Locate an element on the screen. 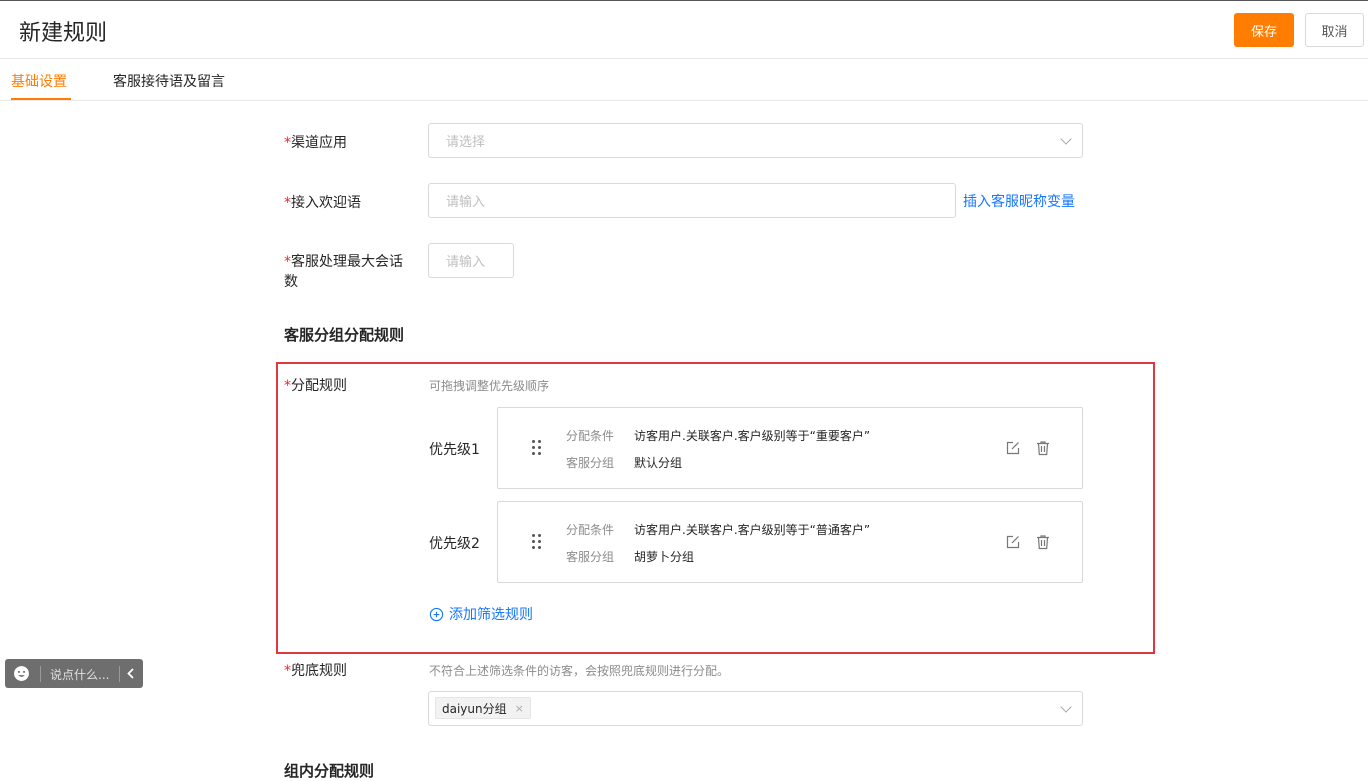 The height and width of the screenshot is (781, 1368). condition-value: 访客用户.关联客户.客户级别等于“重要客户” is located at coordinates (752, 436).